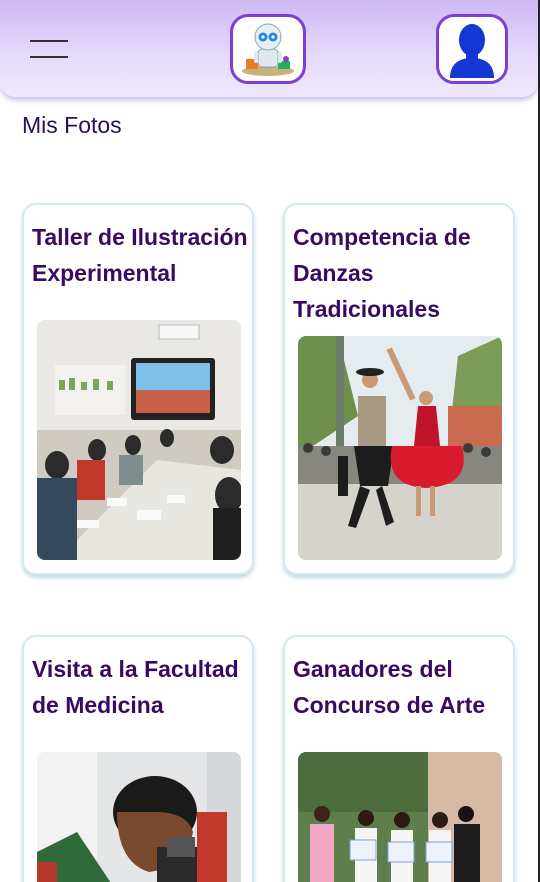  What do you see at coordinates (382, 273) in the screenshot?
I see `card-title: Competencia de Danzas Tradicionales` at bounding box center [382, 273].